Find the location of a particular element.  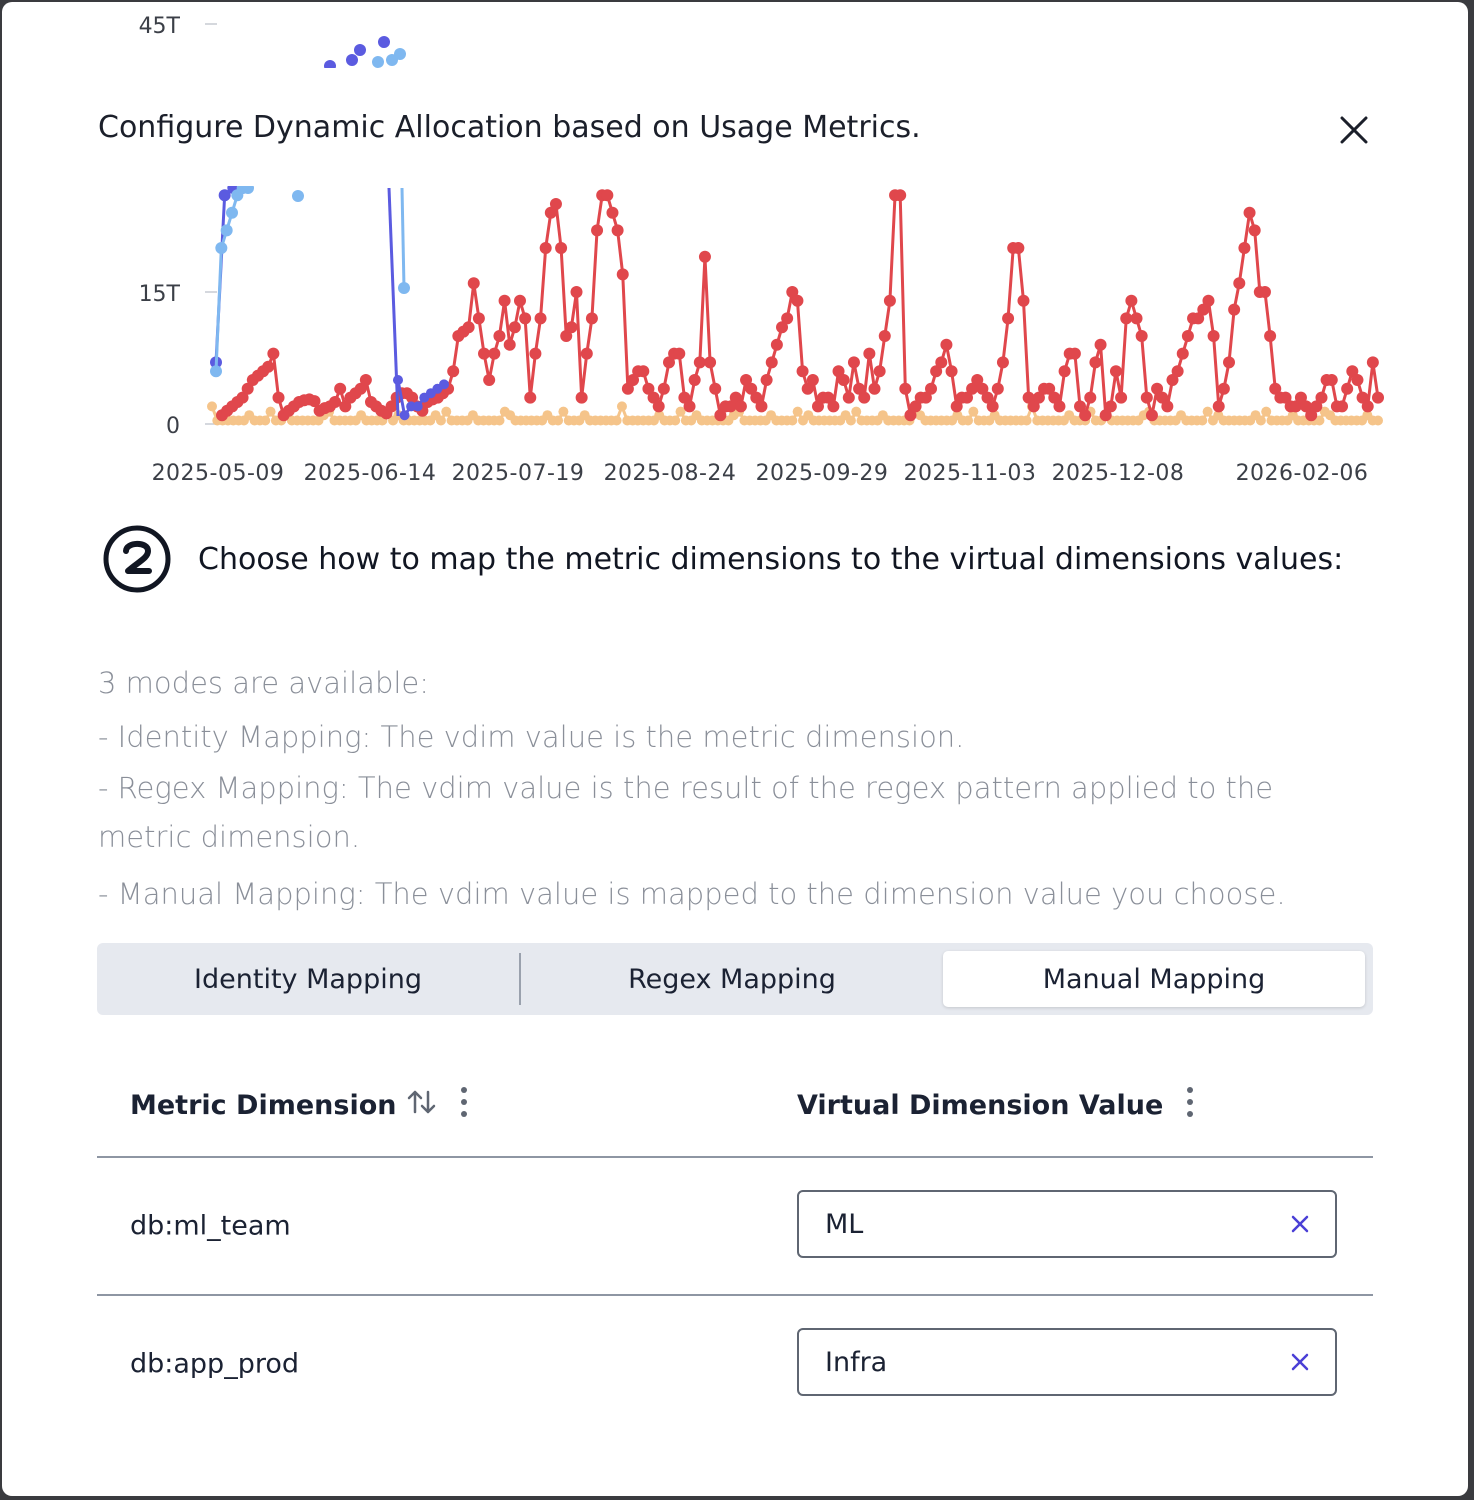

metric-dimension-cell: db:app_prod is located at coordinates (215, 1364).